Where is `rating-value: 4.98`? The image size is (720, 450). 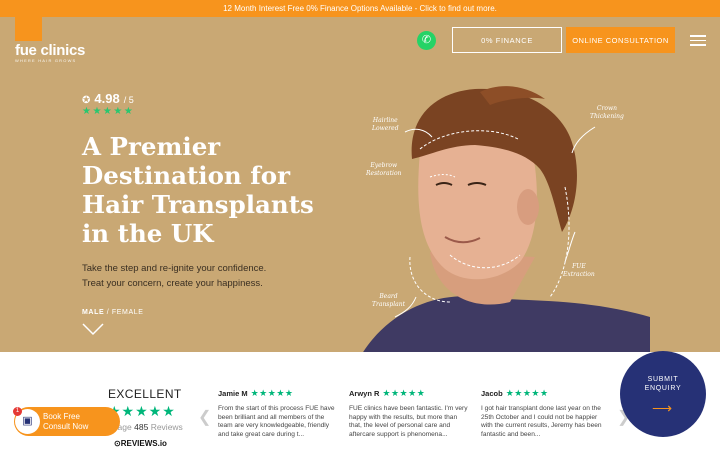
rating-value: 4.98 is located at coordinates (107, 98).